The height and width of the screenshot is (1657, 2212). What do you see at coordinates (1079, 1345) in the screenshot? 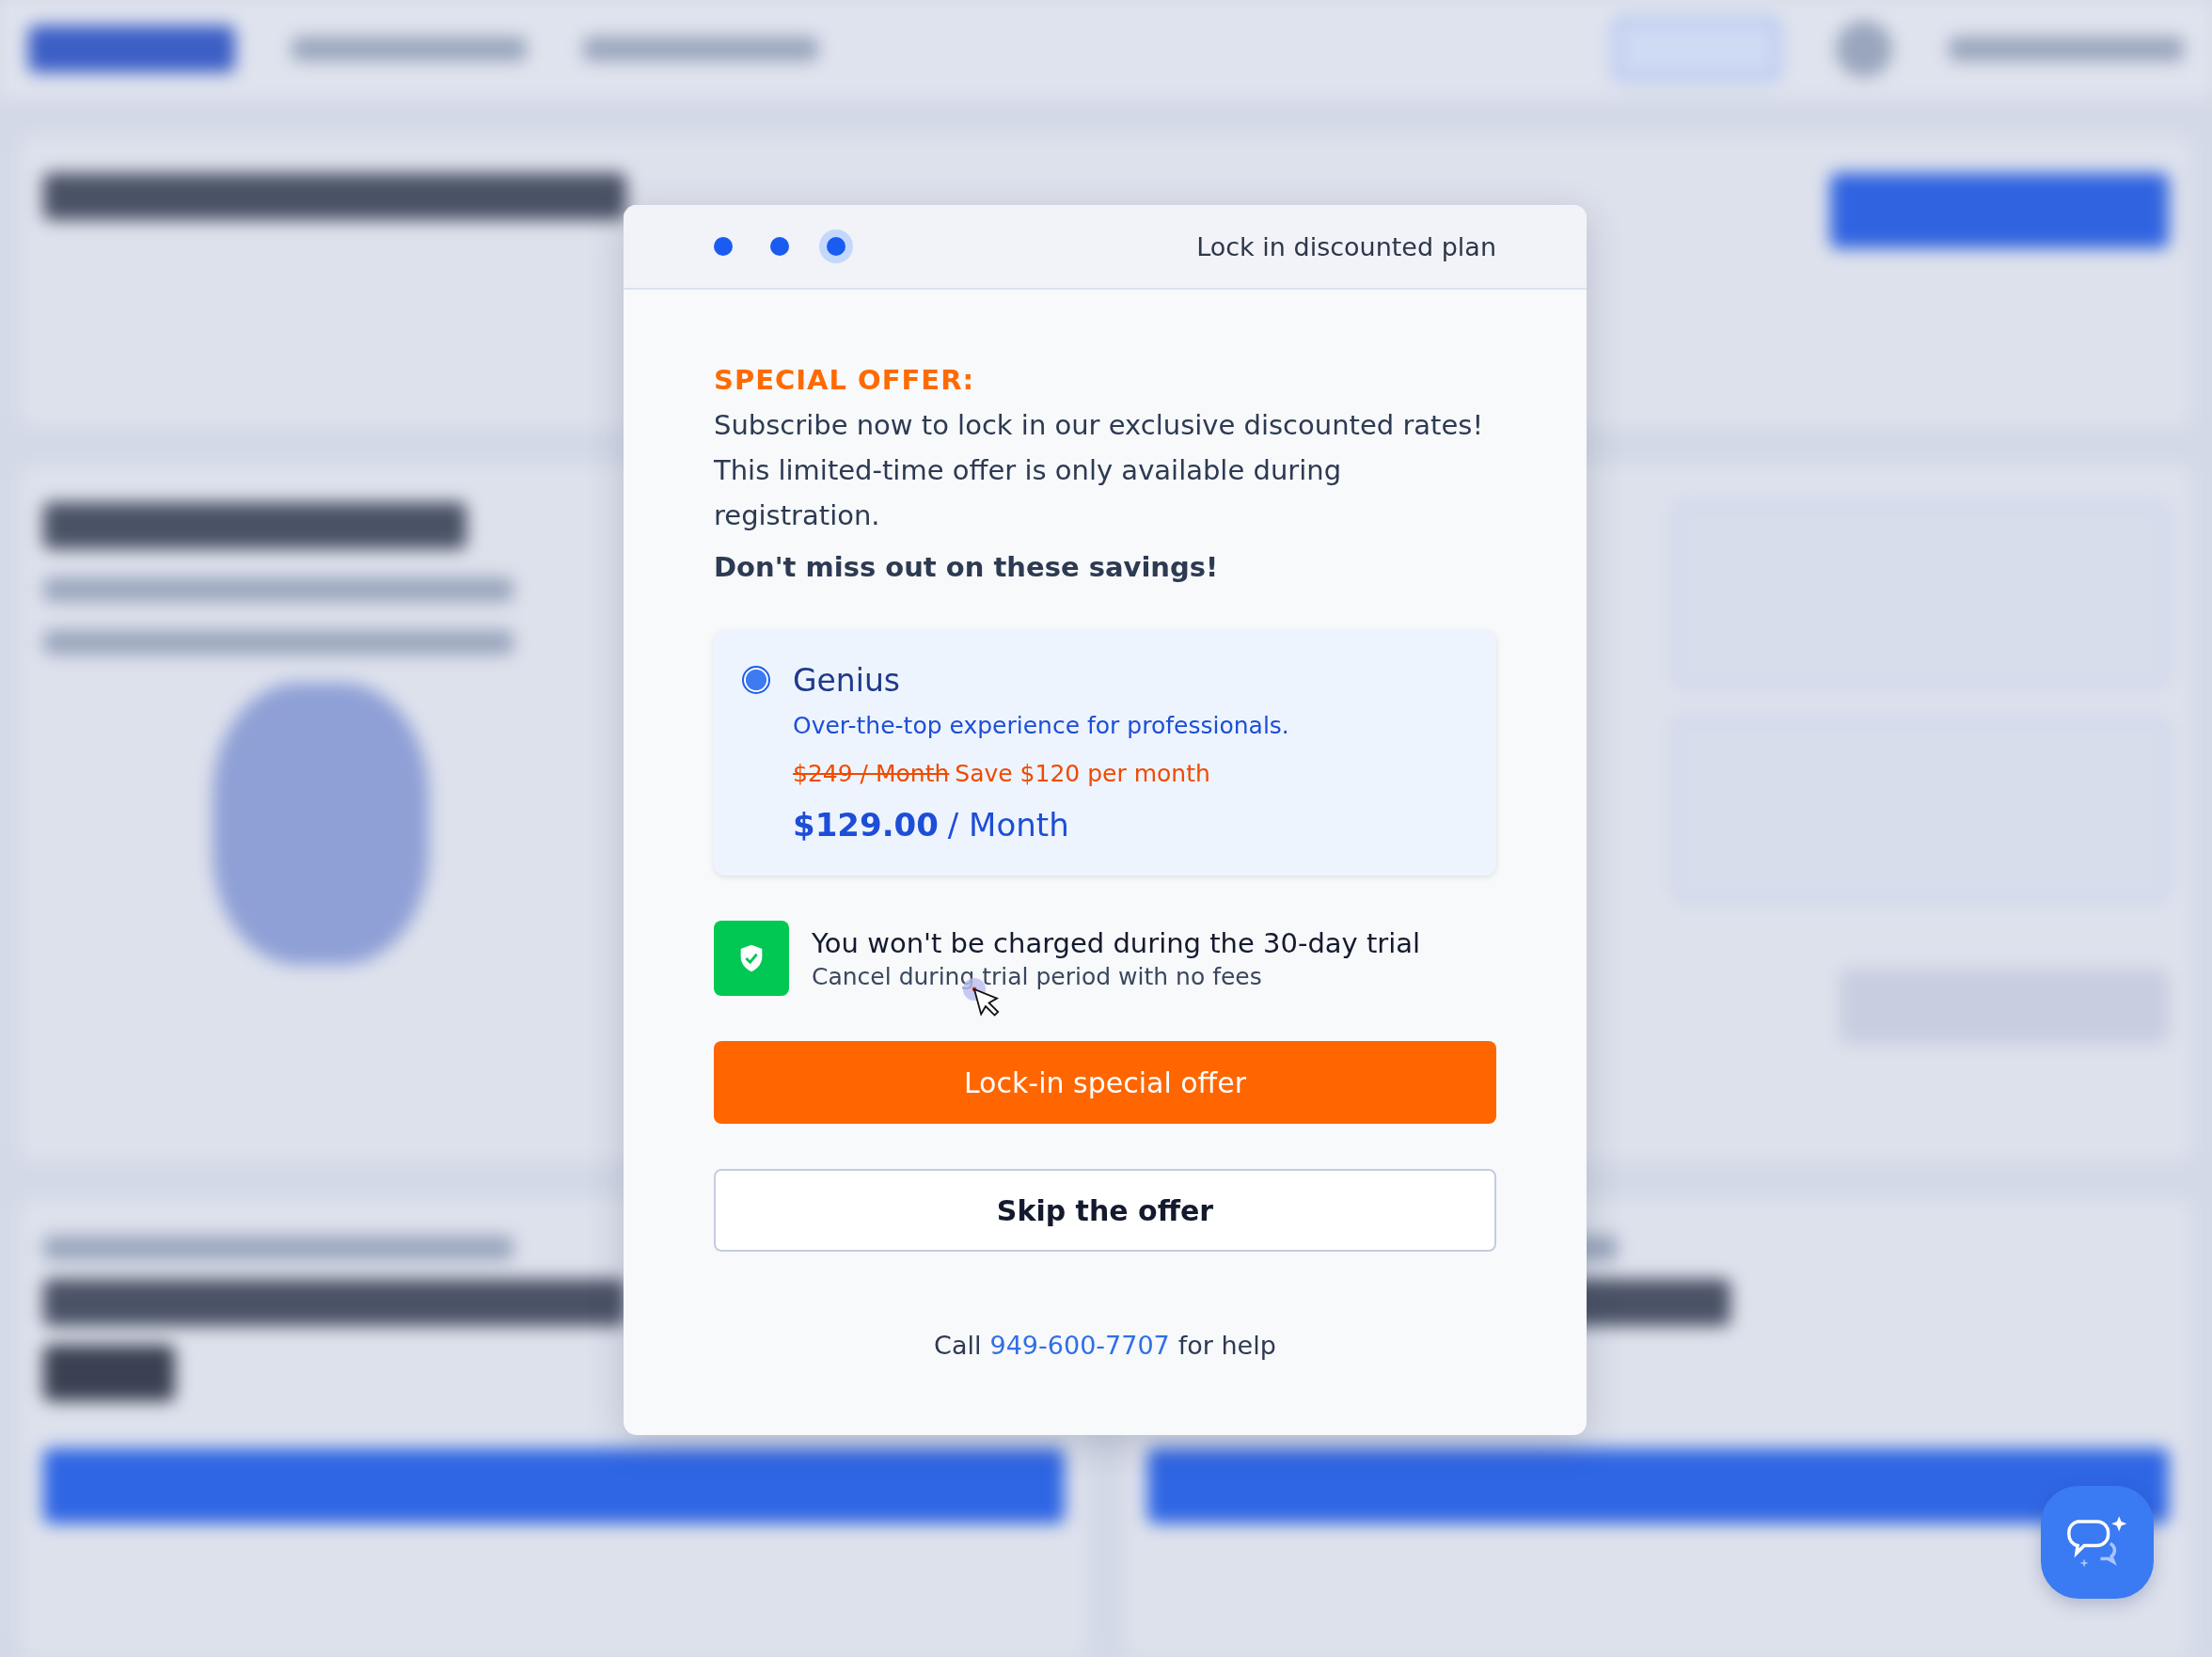
I see `phone-link: 949-600-7707` at bounding box center [1079, 1345].